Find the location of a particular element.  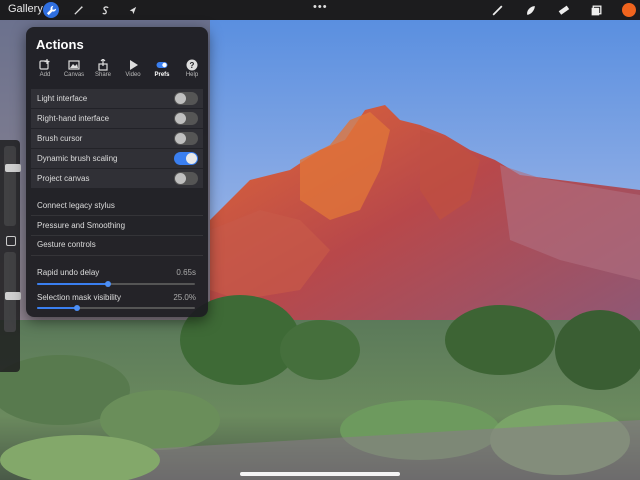

selection-mask-visibility-value: 25.0% is located at coordinates (184, 297).